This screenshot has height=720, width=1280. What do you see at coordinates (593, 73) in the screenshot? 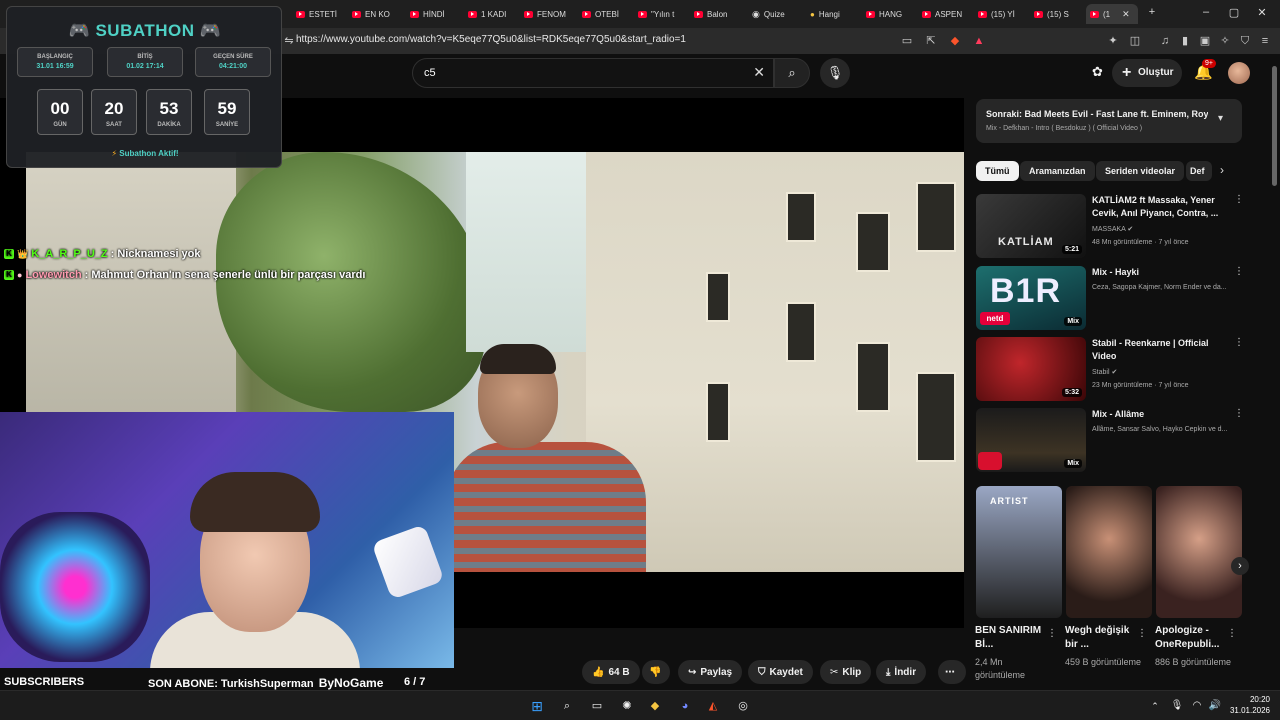
I see `search-box: c5 ✕` at bounding box center [593, 73].